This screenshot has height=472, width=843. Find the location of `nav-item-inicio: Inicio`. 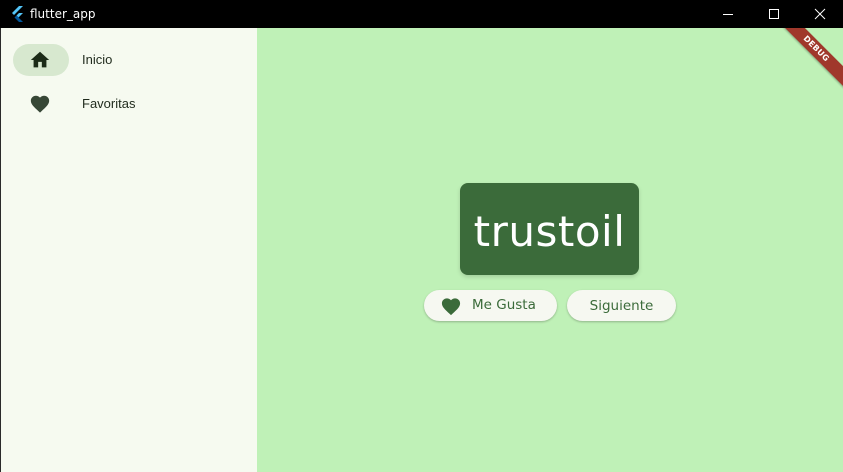

nav-item-inicio: Inicio is located at coordinates (129, 60).